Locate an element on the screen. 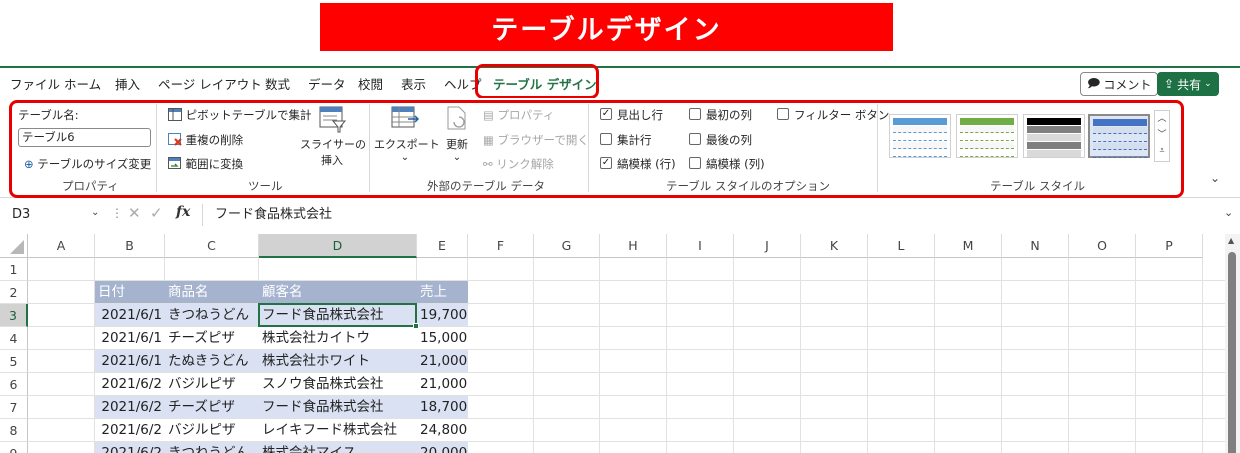  export-button: エクスポート ⌄ is located at coordinates (407, 138).